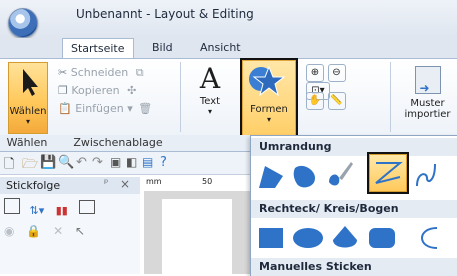  I want to click on zoom-icon: 🔍, so click(66, 162).